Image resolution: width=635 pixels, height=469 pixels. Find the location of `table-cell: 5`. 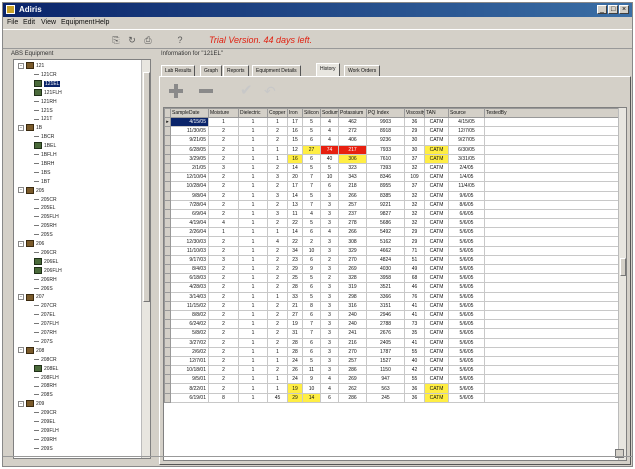

table-cell: 5 is located at coordinates (311, 131).